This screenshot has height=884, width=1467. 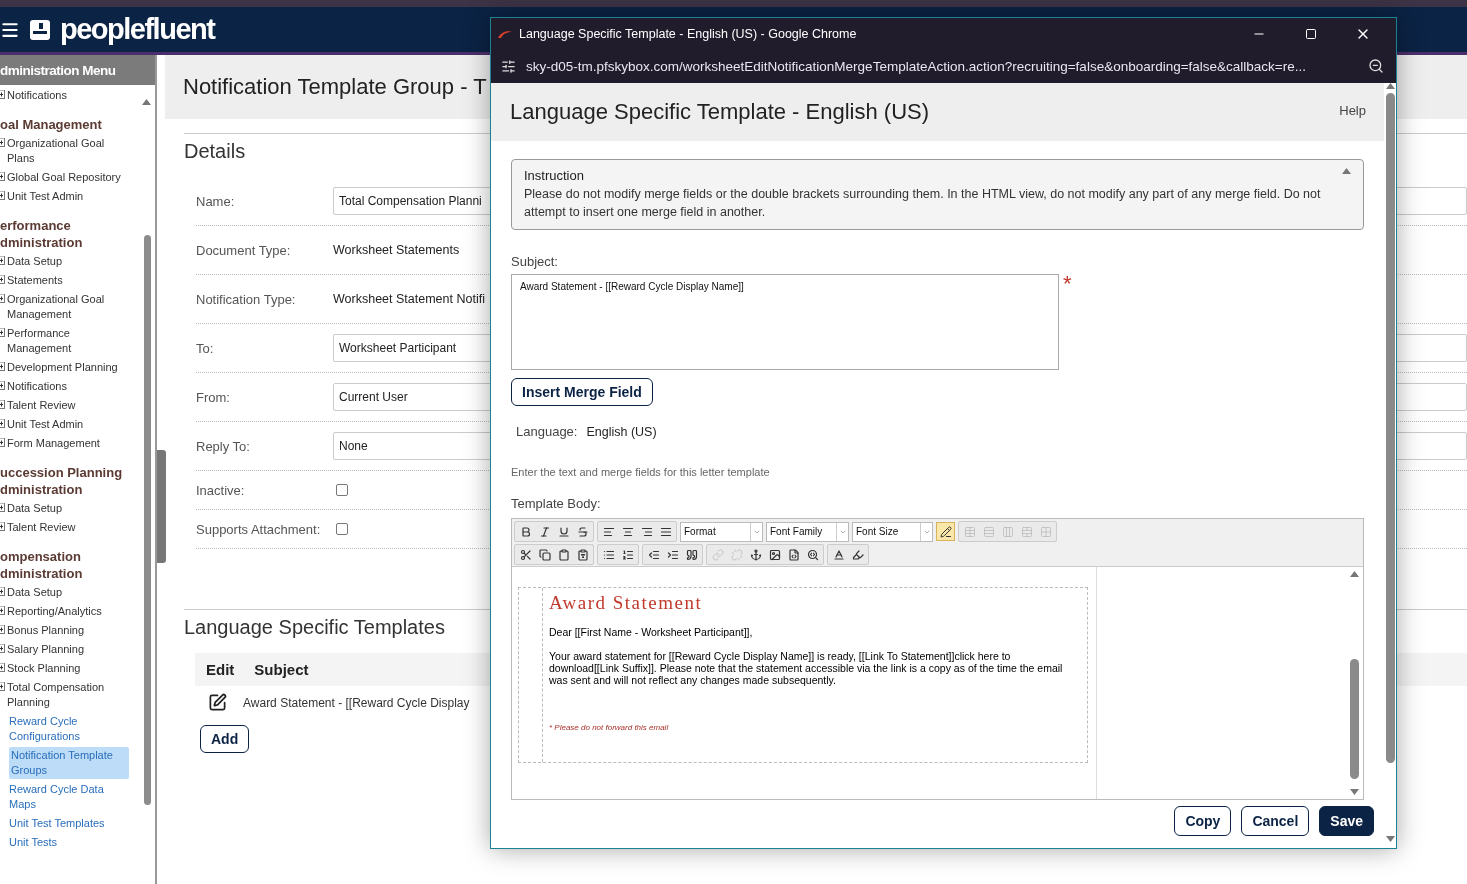 I want to click on bold-icon, so click(x=525, y=531).